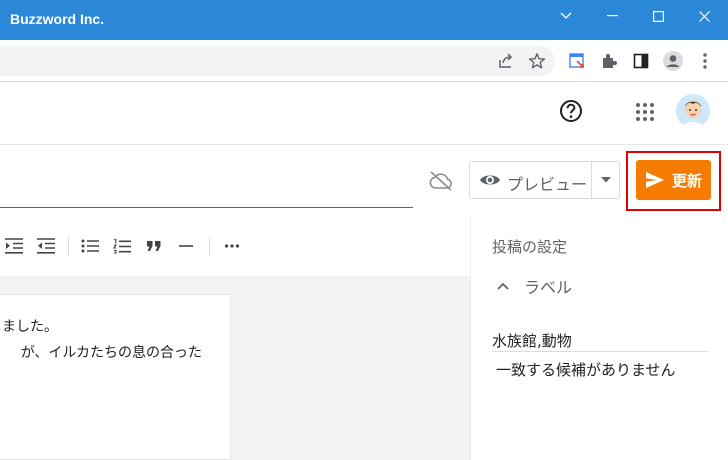 The image size is (728, 460). Describe the element at coordinates (206, 177) in the screenshot. I see `post-title-input` at that location.